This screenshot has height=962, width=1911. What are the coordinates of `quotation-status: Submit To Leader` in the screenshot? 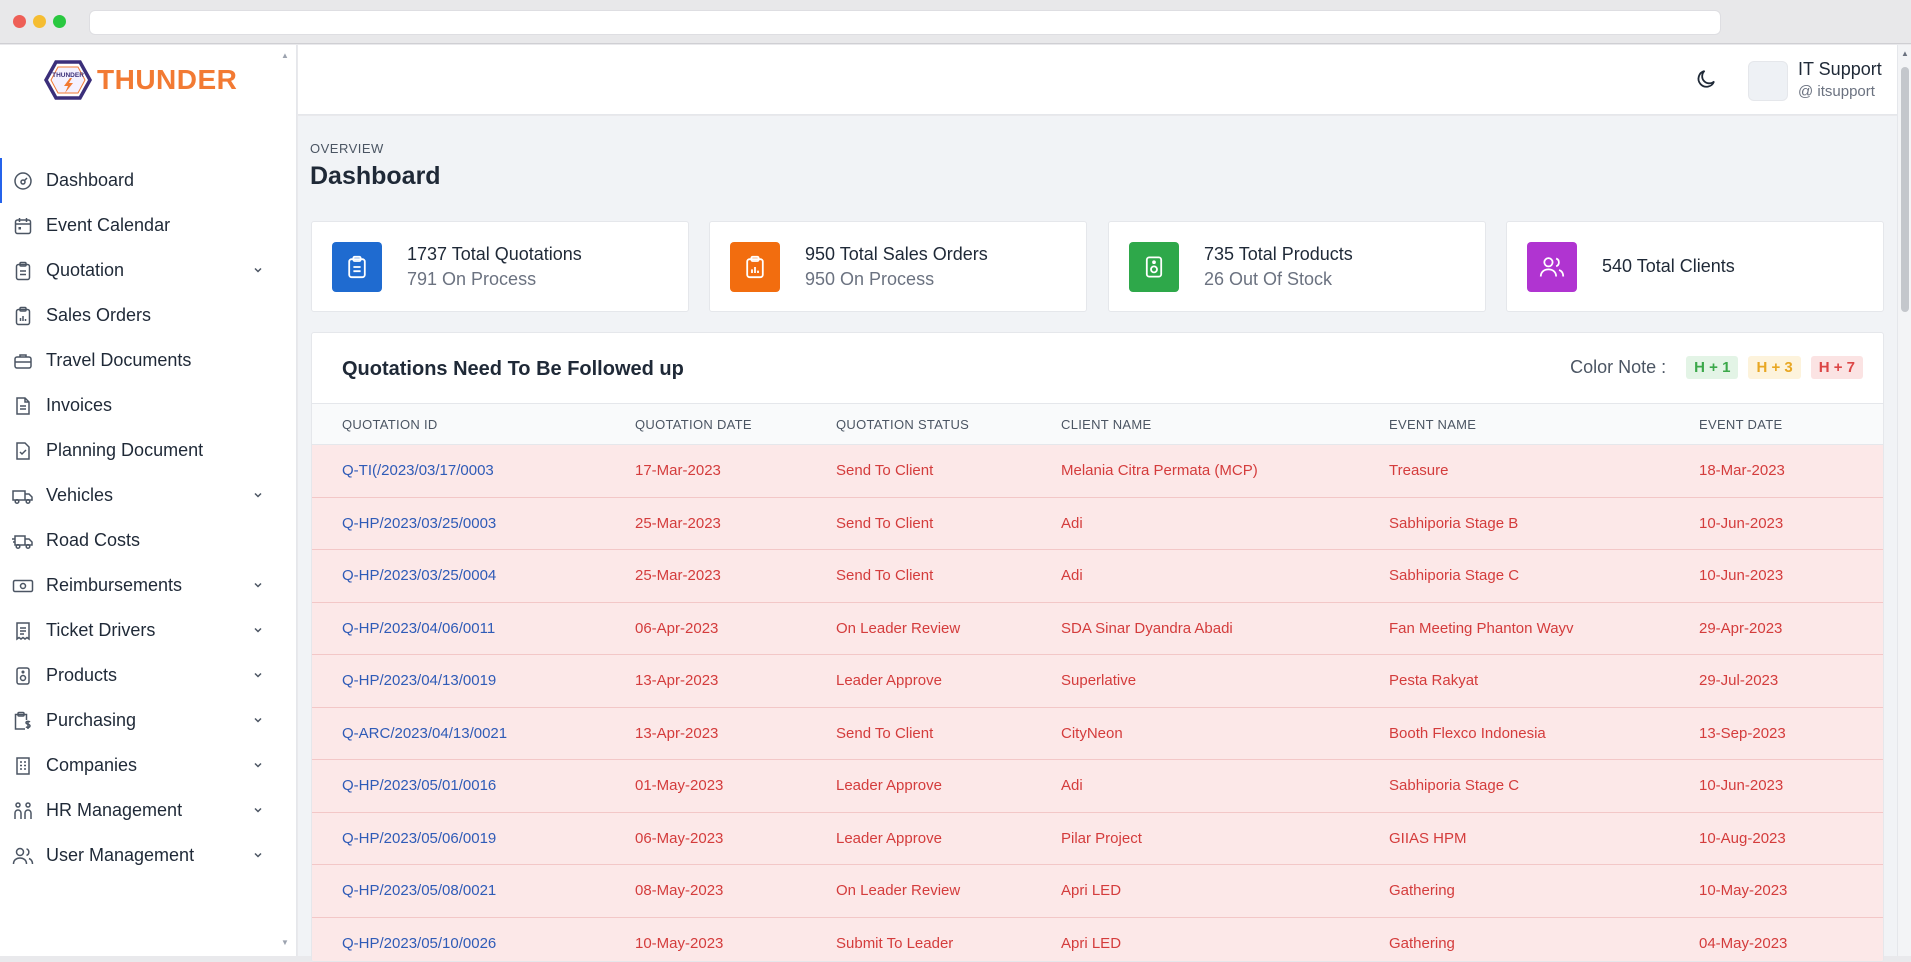 It's located at (895, 943).